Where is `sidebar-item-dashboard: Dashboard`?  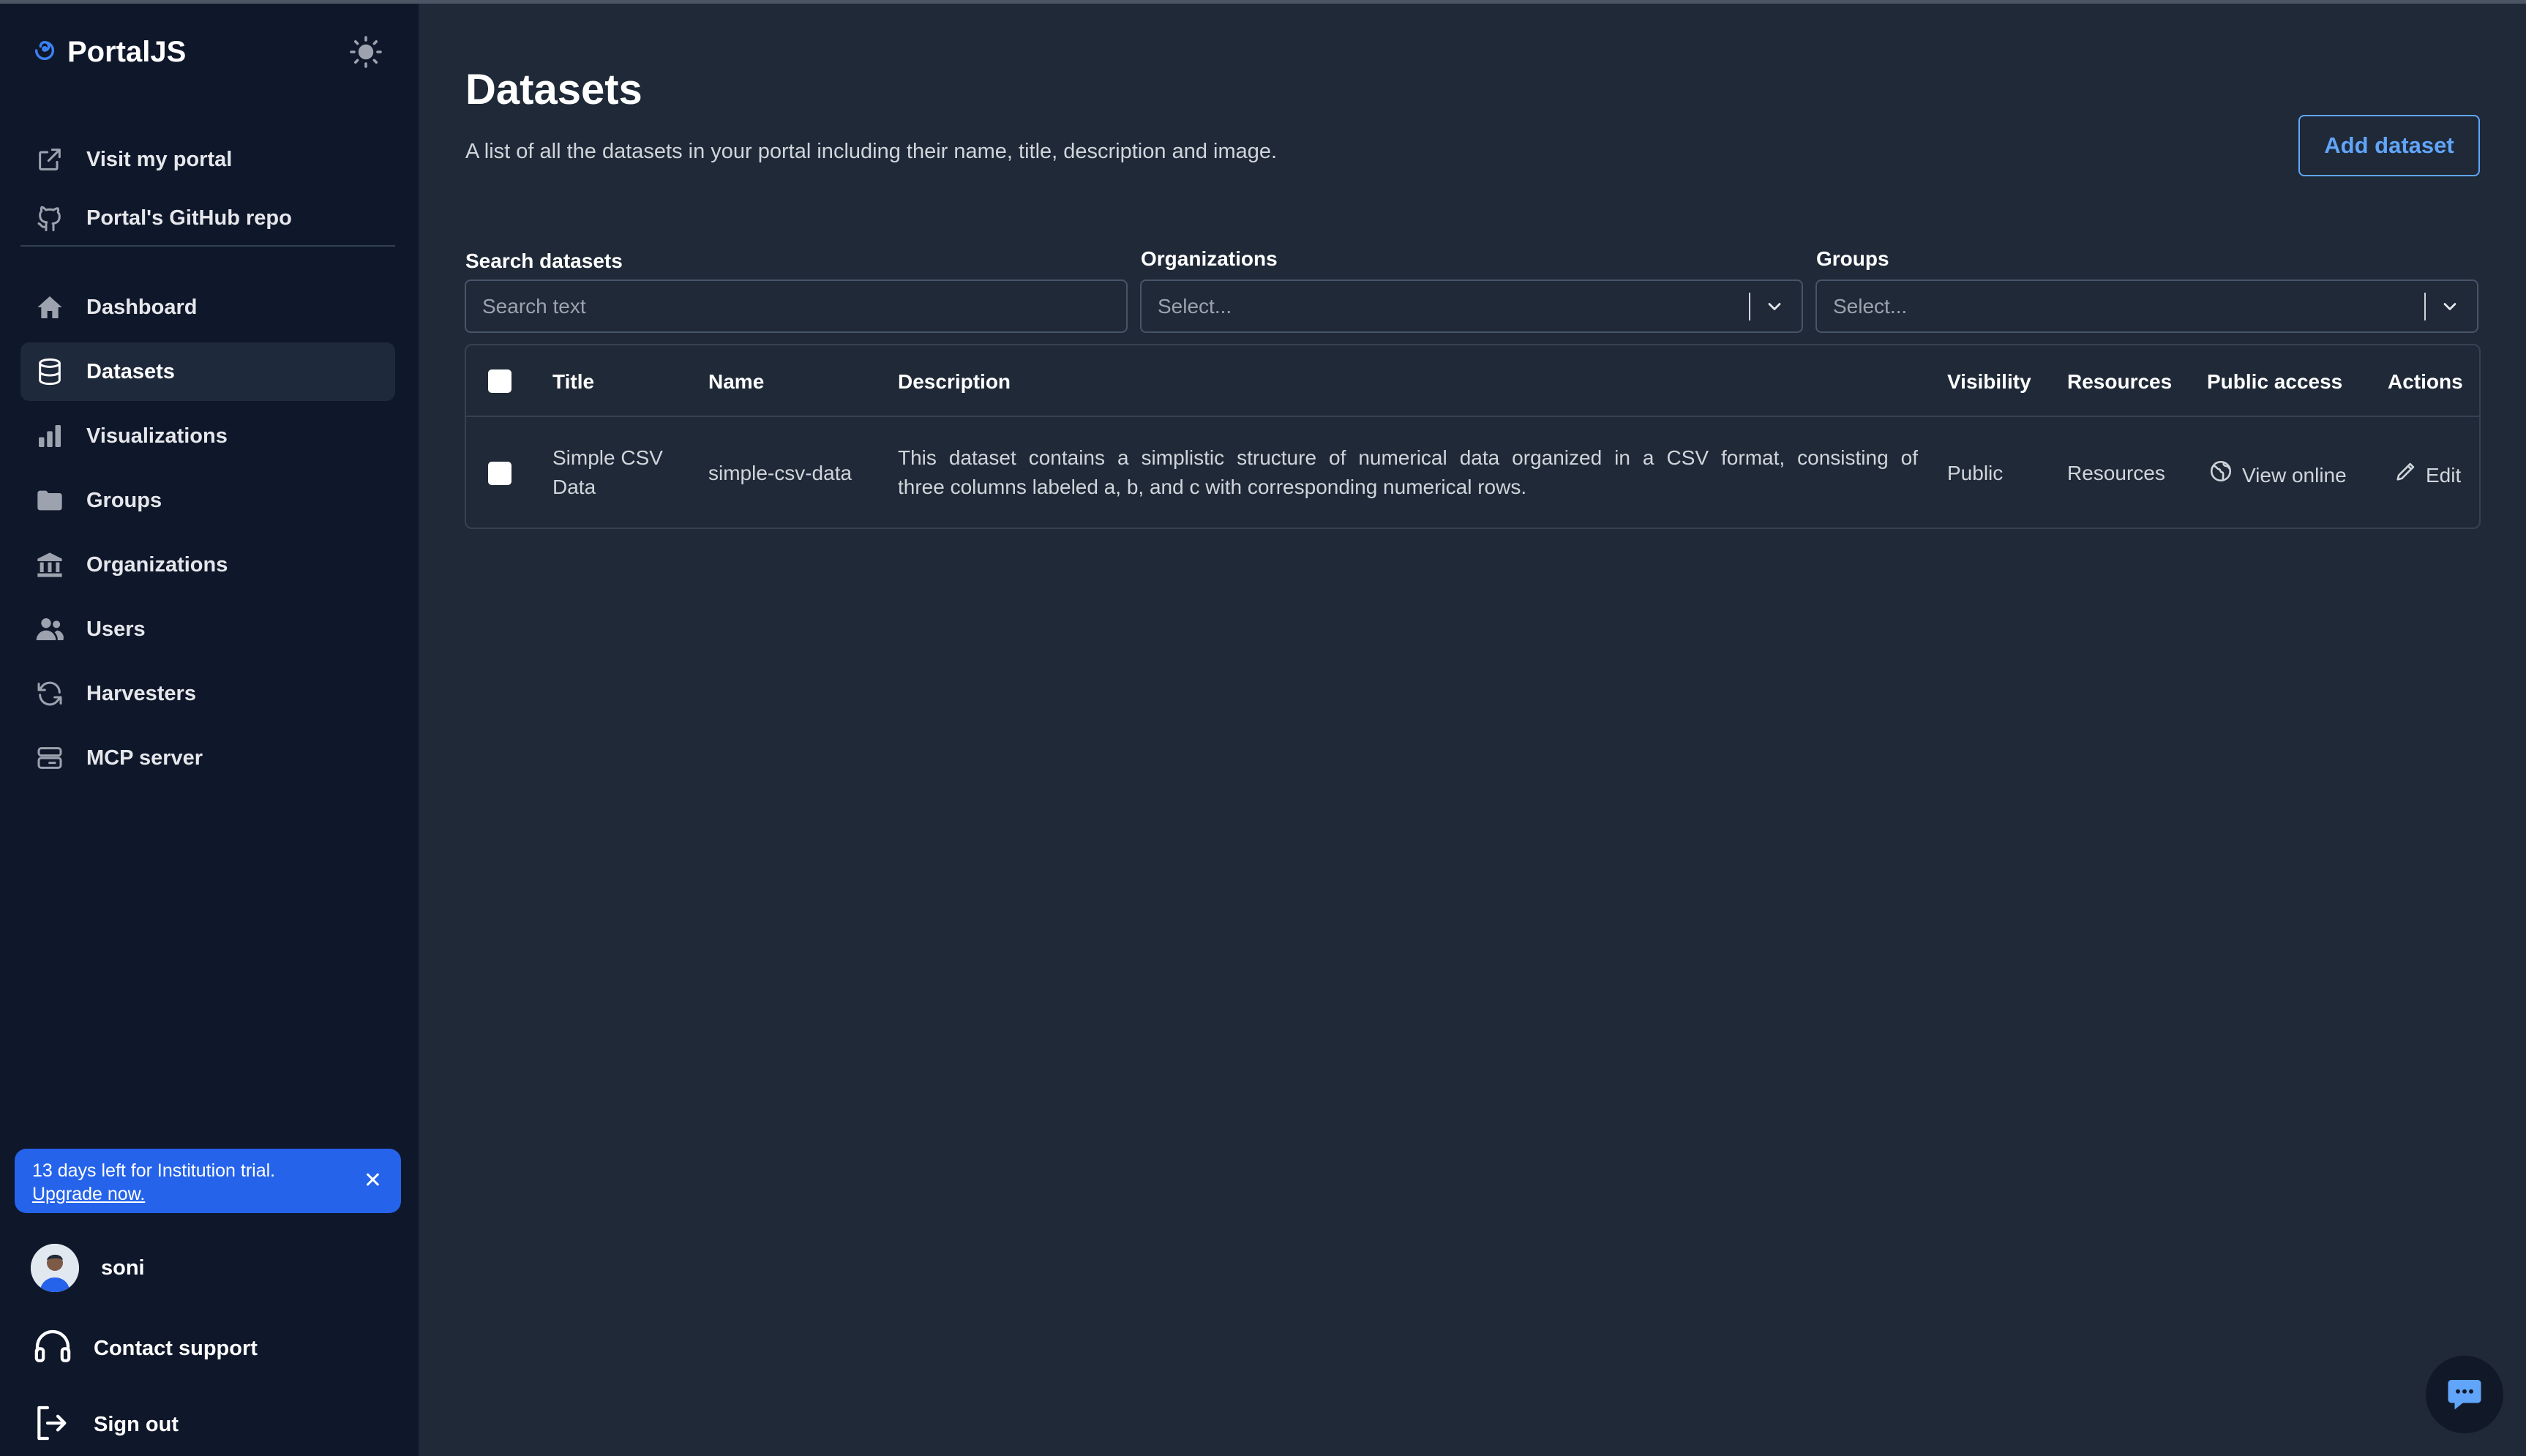
sidebar-item-dashboard: Dashboard is located at coordinates (207, 307).